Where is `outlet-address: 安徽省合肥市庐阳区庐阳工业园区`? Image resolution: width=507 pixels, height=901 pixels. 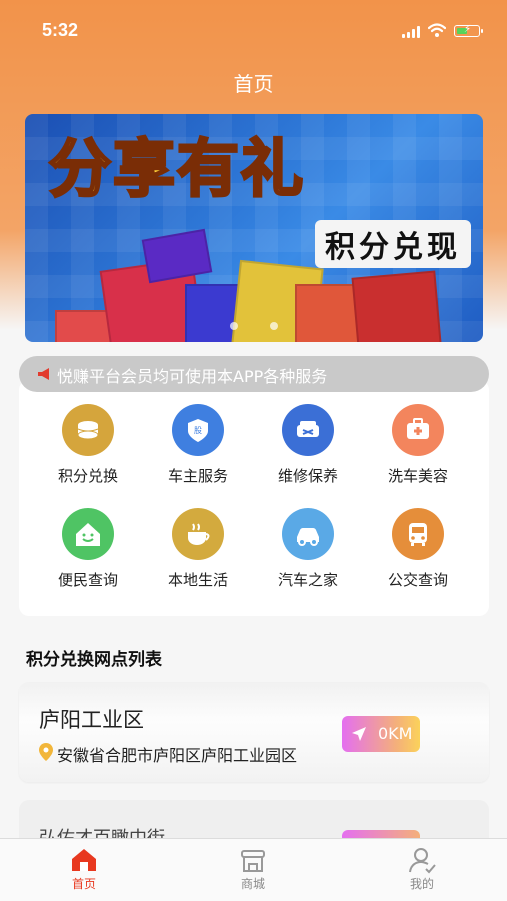
outlet-address: 安徽省合肥市庐阳区庐阳工业园区 is located at coordinates (177, 755).